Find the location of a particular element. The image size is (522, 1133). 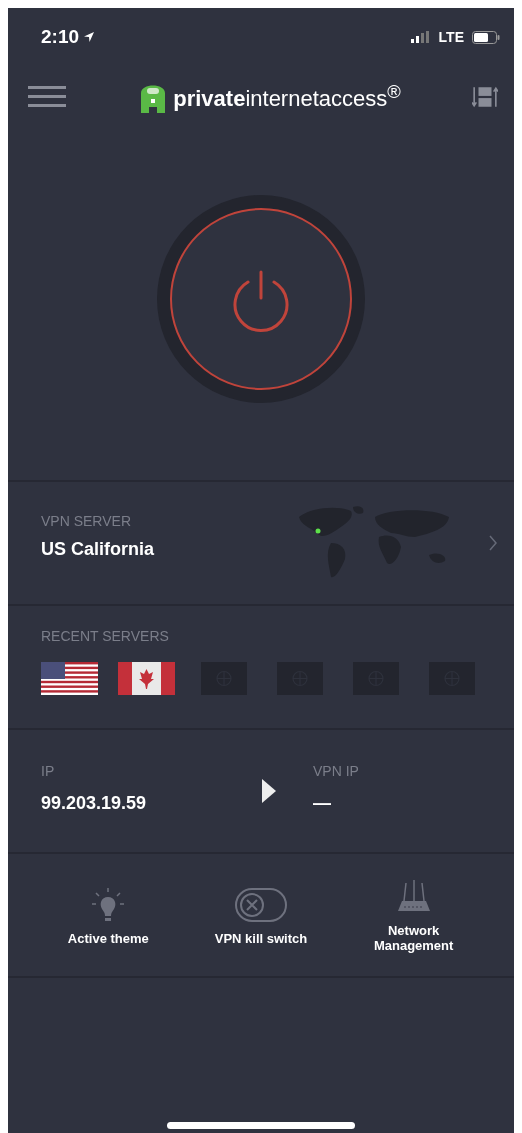

vpn-server-row: VPN SERVER US California is located at coordinates (261, 542).